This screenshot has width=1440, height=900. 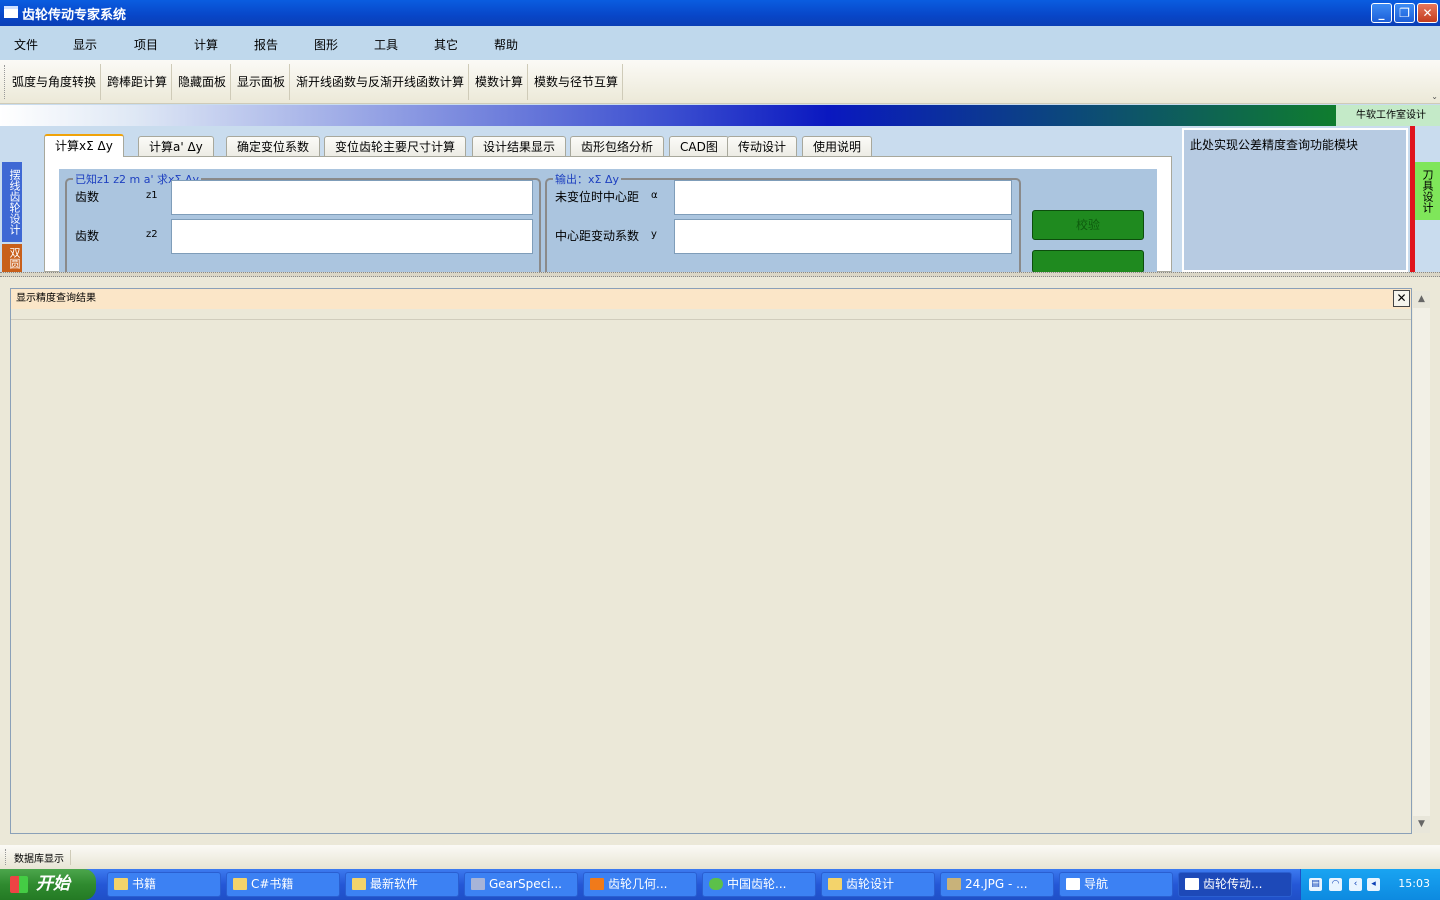 I want to click on title-bar: 齿轮传动专家系统 _ ❐ ✕, so click(x=720, y=13).